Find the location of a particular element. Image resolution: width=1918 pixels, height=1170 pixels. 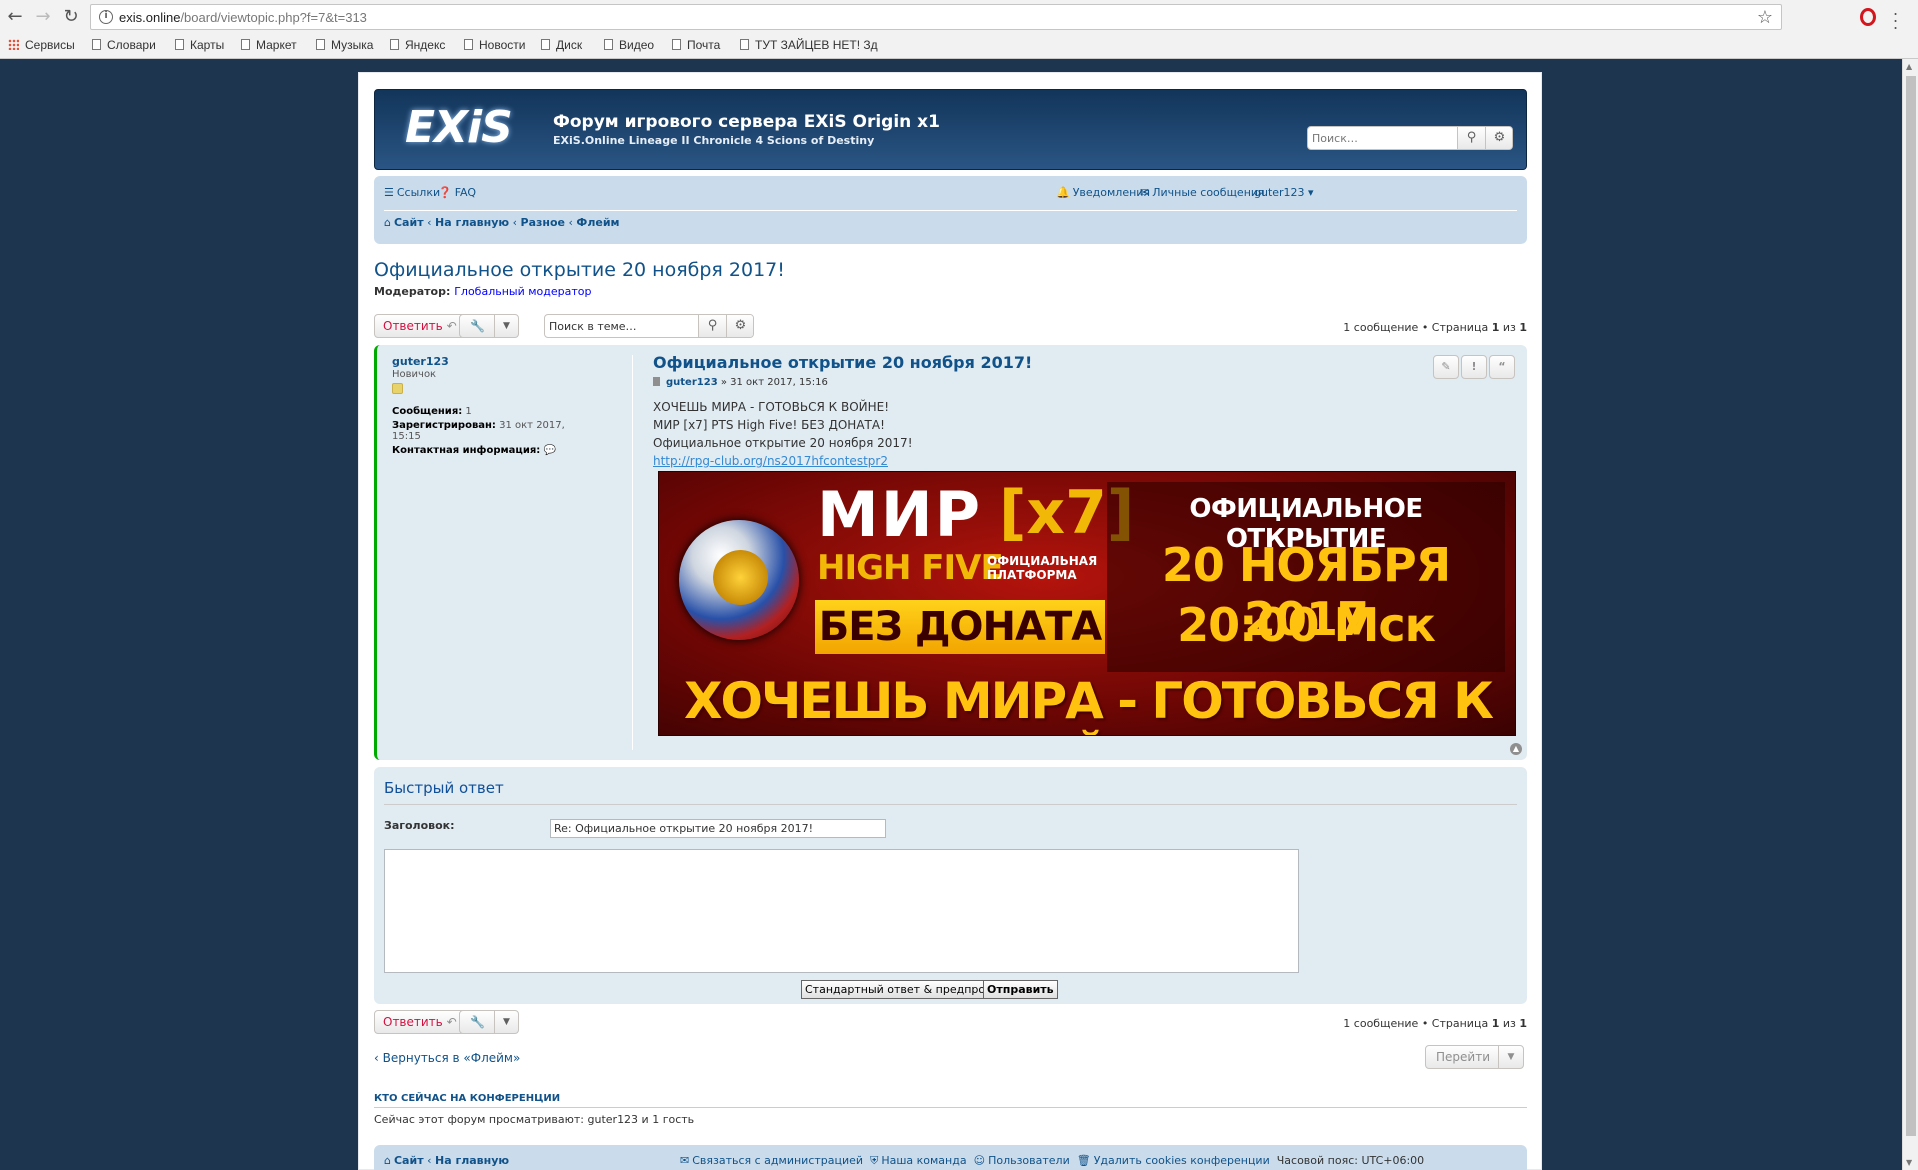

scroll-up-icon: ▲ is located at coordinates (1909, 66).